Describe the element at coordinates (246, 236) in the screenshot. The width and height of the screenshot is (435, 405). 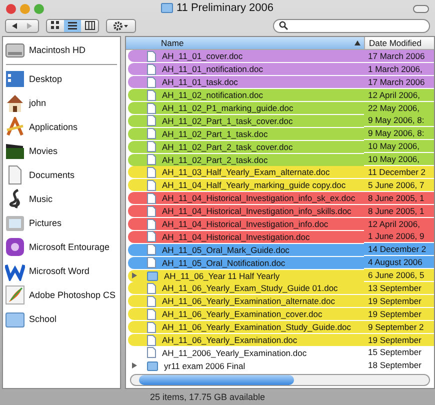
I see `file-row-label: AH_11_04_Historical_Investigation.doc` at that location.